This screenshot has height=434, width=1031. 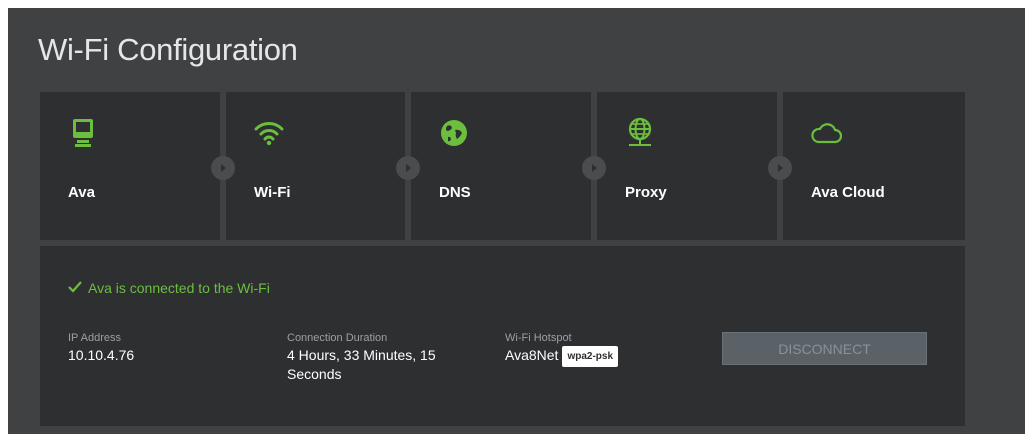 What do you see at coordinates (646, 192) in the screenshot?
I see `step-label: Proxy` at bounding box center [646, 192].